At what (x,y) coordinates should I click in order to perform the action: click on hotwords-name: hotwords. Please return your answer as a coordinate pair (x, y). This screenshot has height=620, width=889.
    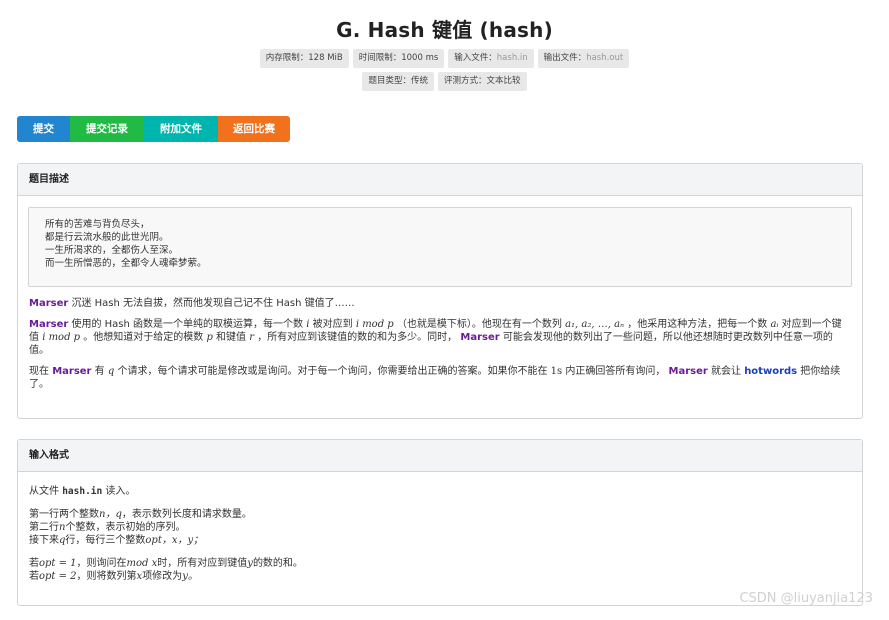
    Looking at the image, I should click on (771, 371).